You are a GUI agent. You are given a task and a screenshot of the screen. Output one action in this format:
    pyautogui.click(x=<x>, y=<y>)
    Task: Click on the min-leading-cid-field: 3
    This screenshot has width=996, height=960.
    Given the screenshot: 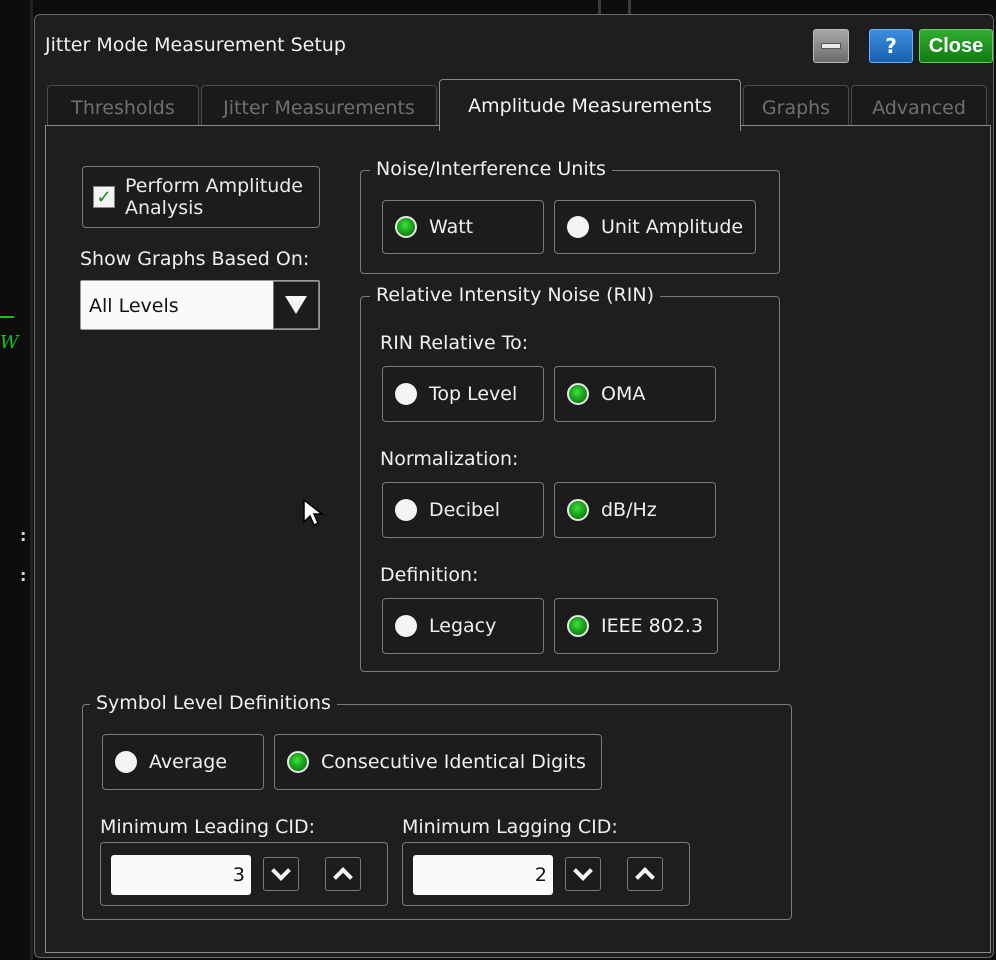 What is the action you would take?
    pyautogui.click(x=244, y=874)
    